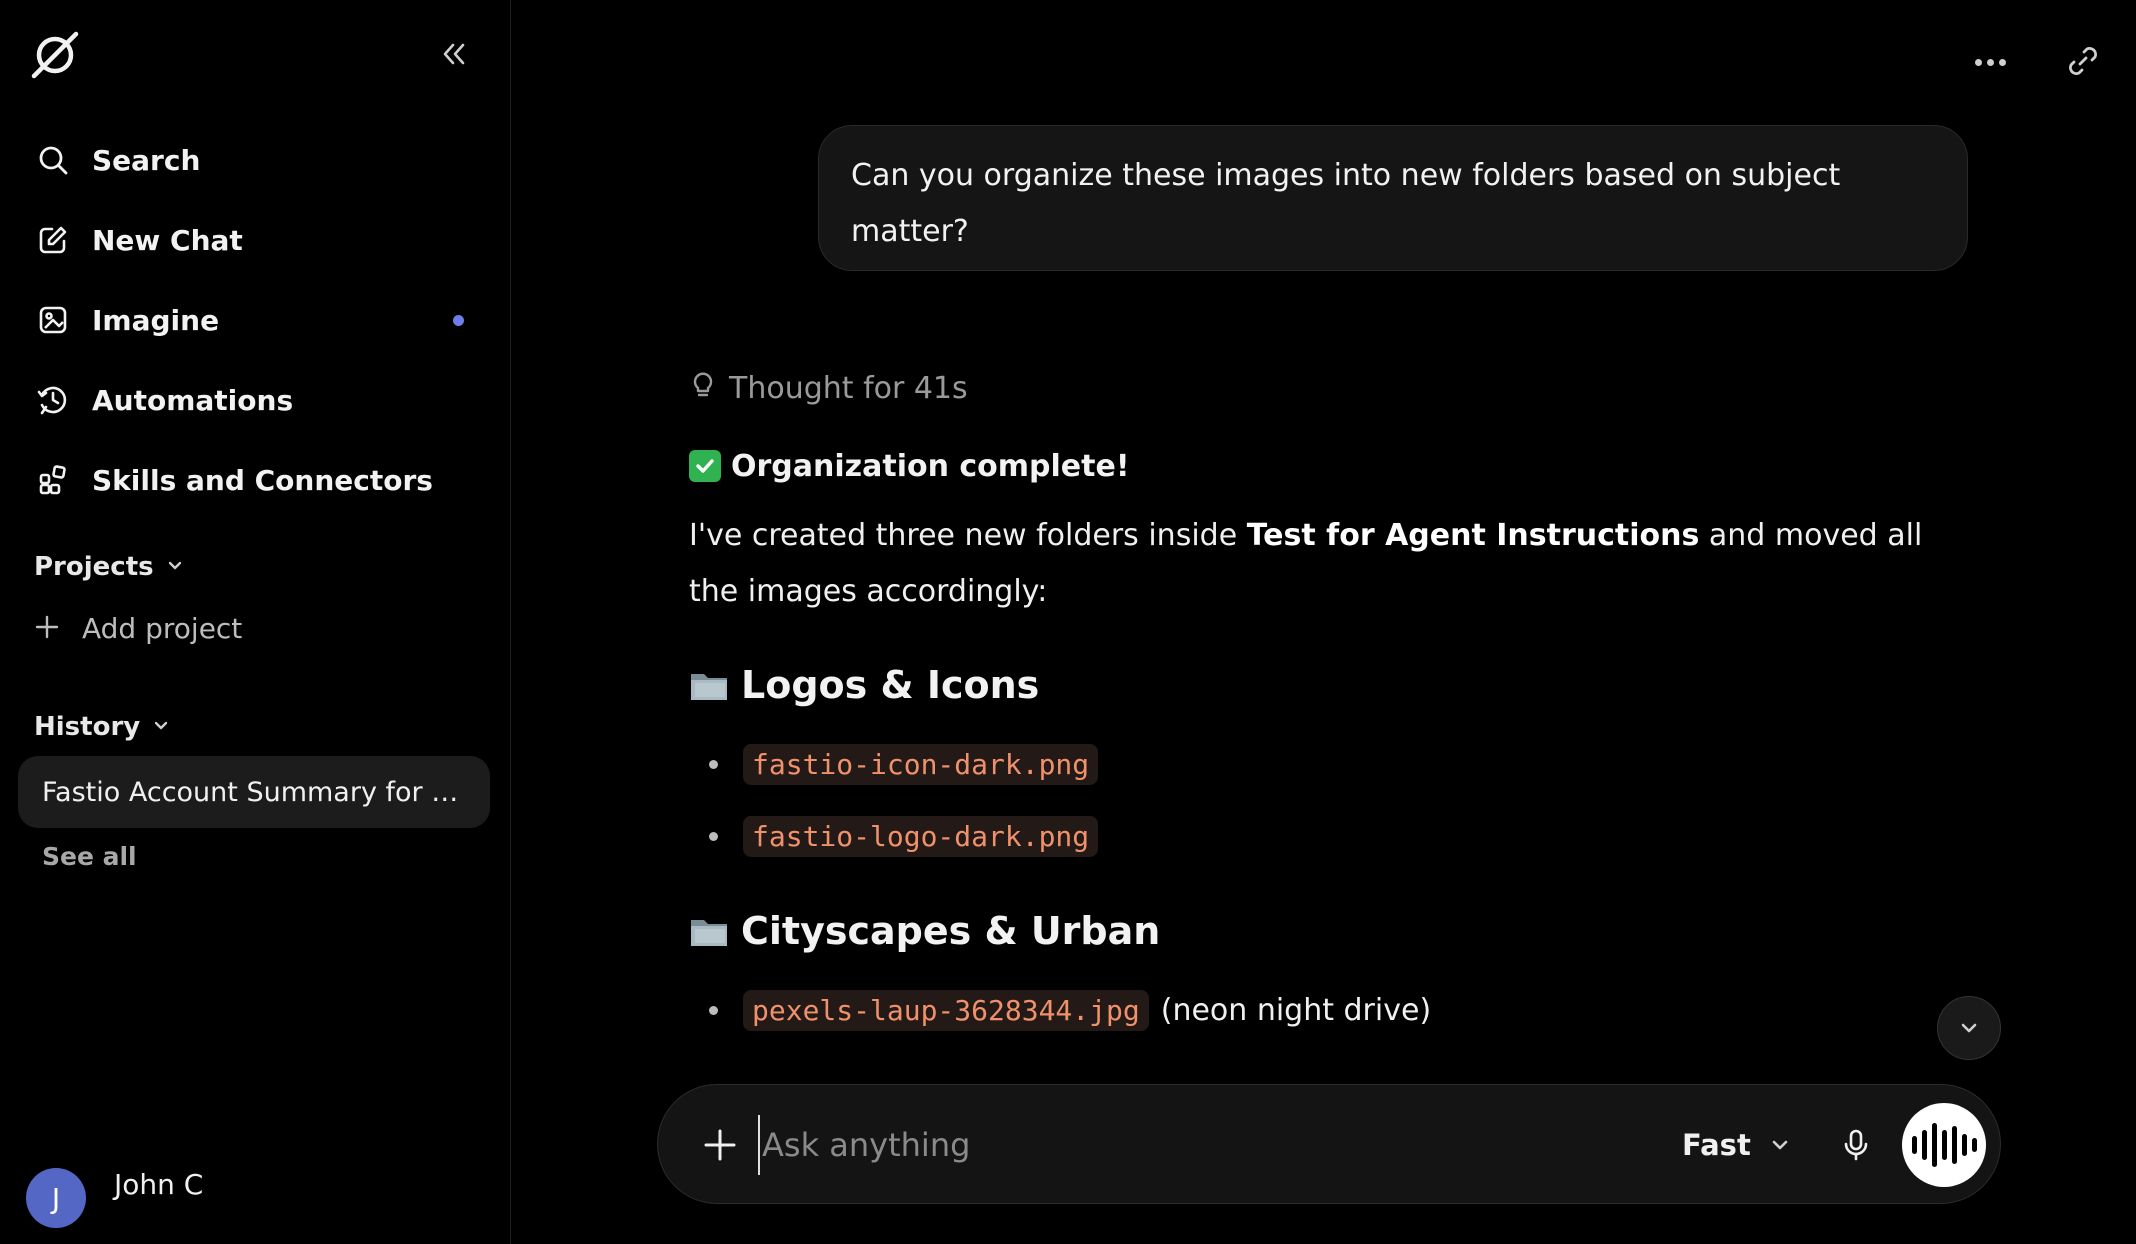 The width and height of the screenshot is (2136, 1244). Describe the element at coordinates (1990, 62) in the screenshot. I see `more-options-icon` at that location.